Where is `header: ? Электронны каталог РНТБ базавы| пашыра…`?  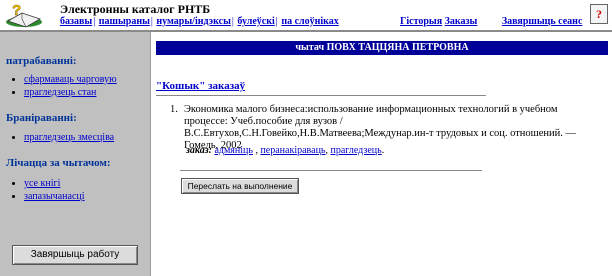
header: ? Электронны каталог РНТБ базавы| пашыра… is located at coordinates (306, 15).